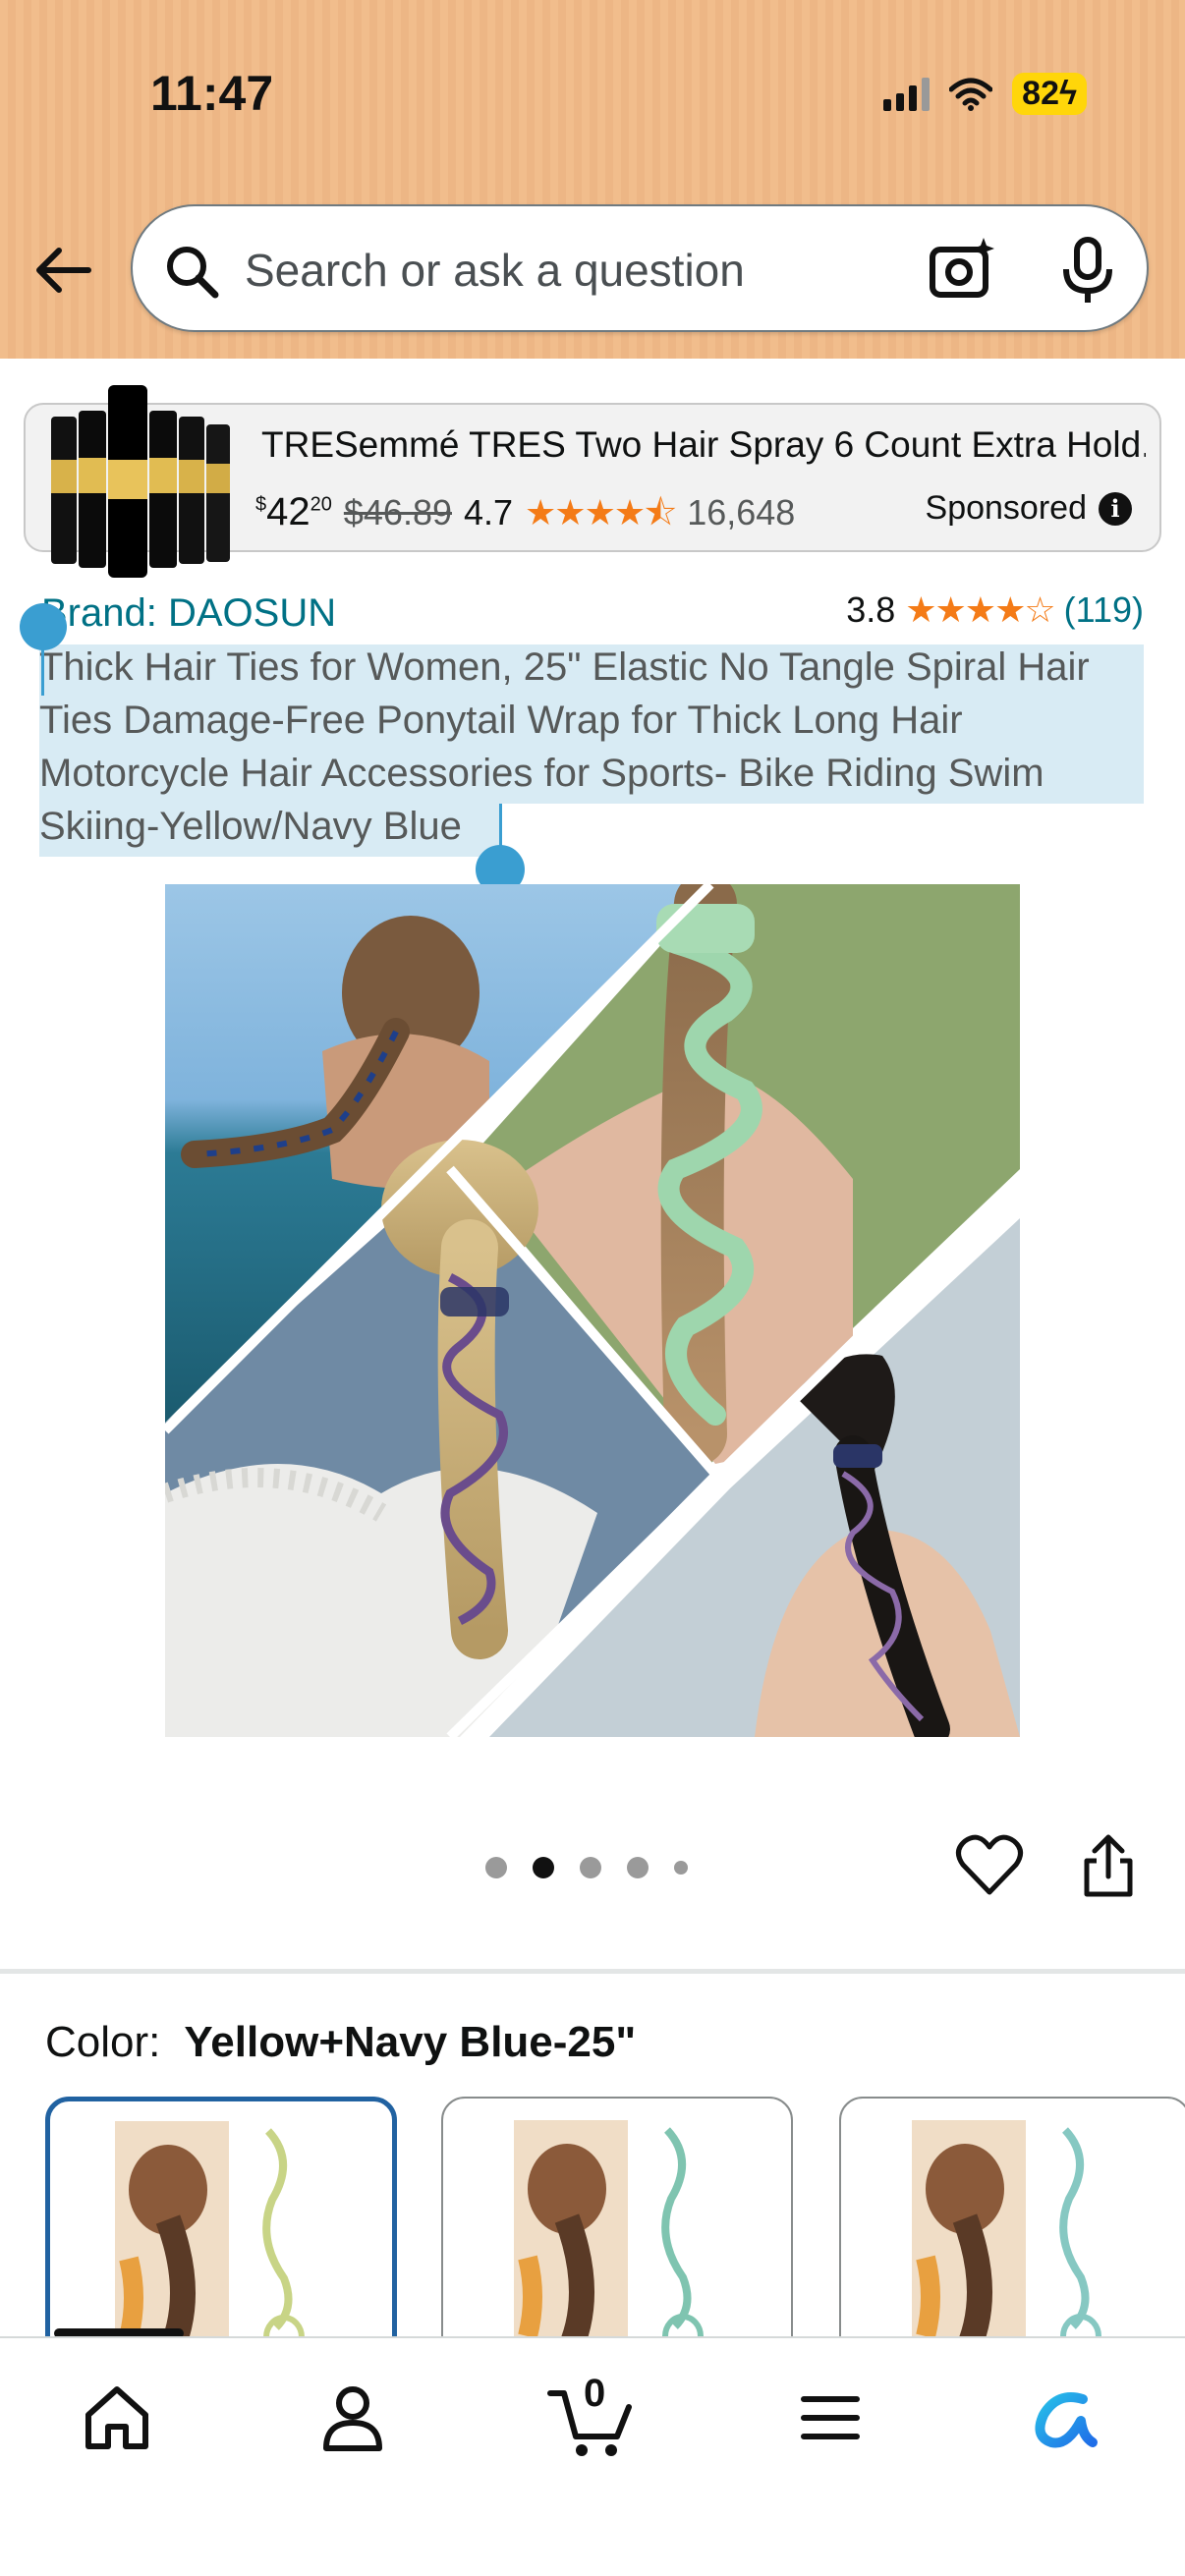  I want to click on sponsored-list-price: $46.89, so click(398, 512).